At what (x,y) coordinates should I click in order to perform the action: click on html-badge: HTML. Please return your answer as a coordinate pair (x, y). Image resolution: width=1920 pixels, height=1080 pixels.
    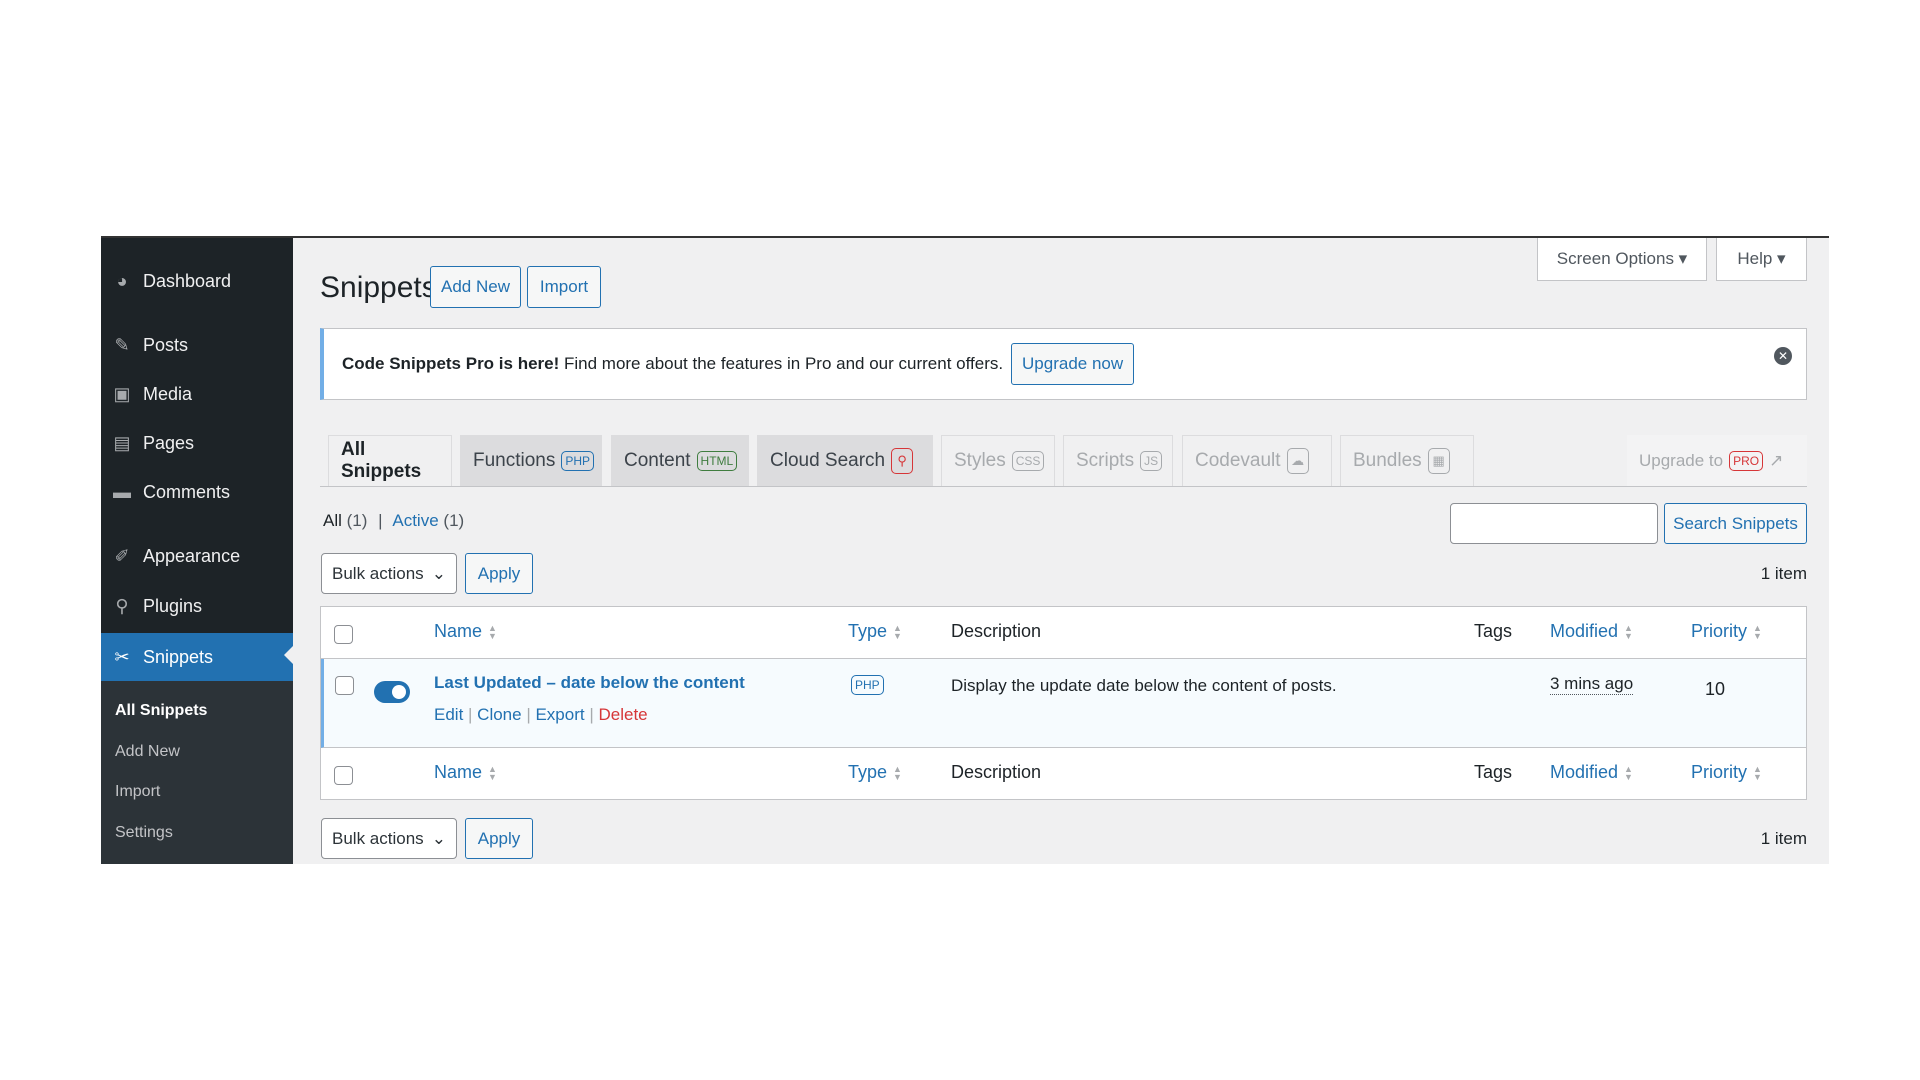
    Looking at the image, I should click on (717, 461).